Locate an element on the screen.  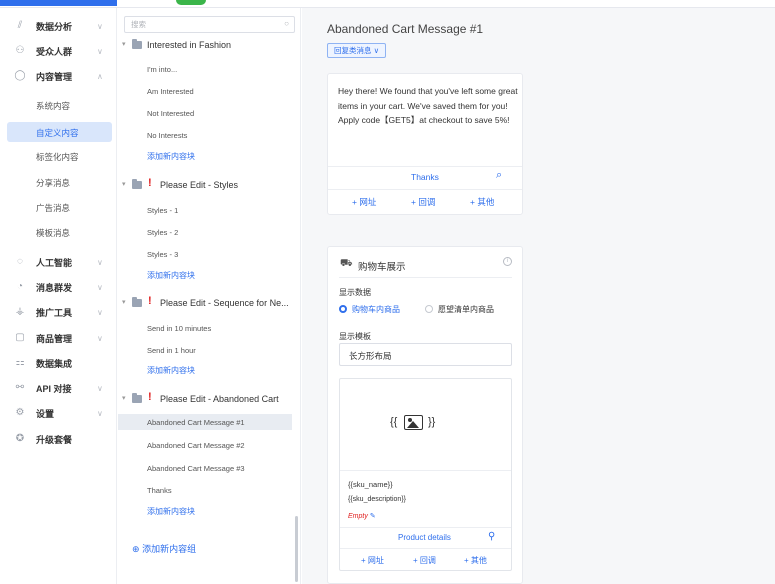
sidebar-item-content: ◯ 内容管理 ∧ is located at coordinates (58, 76).